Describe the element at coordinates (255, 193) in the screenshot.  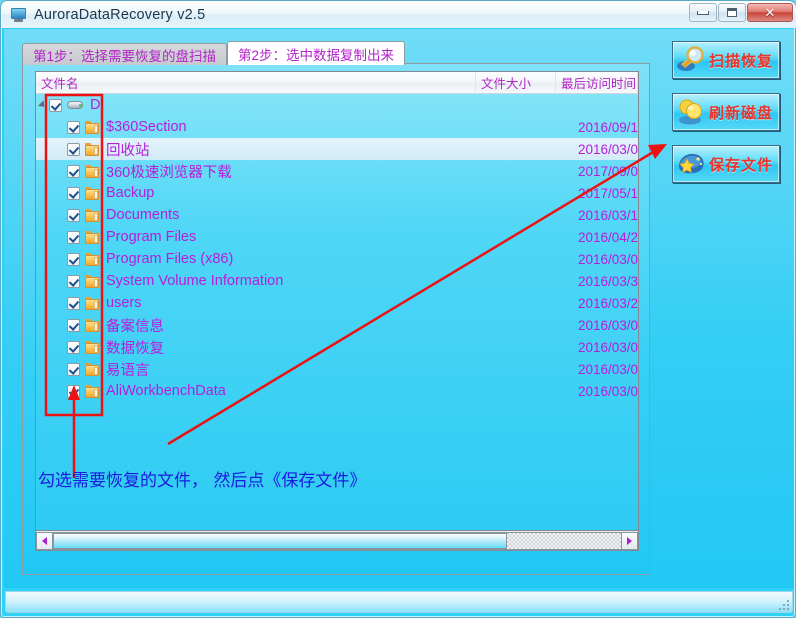
I see `row-name-cell: Backup` at that location.